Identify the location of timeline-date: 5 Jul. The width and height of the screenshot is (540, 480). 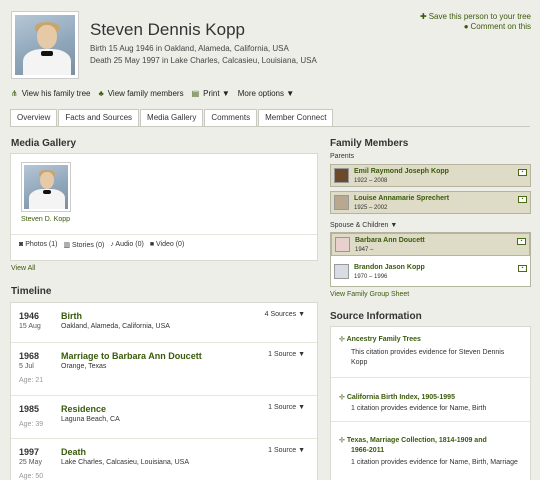
(26, 366).